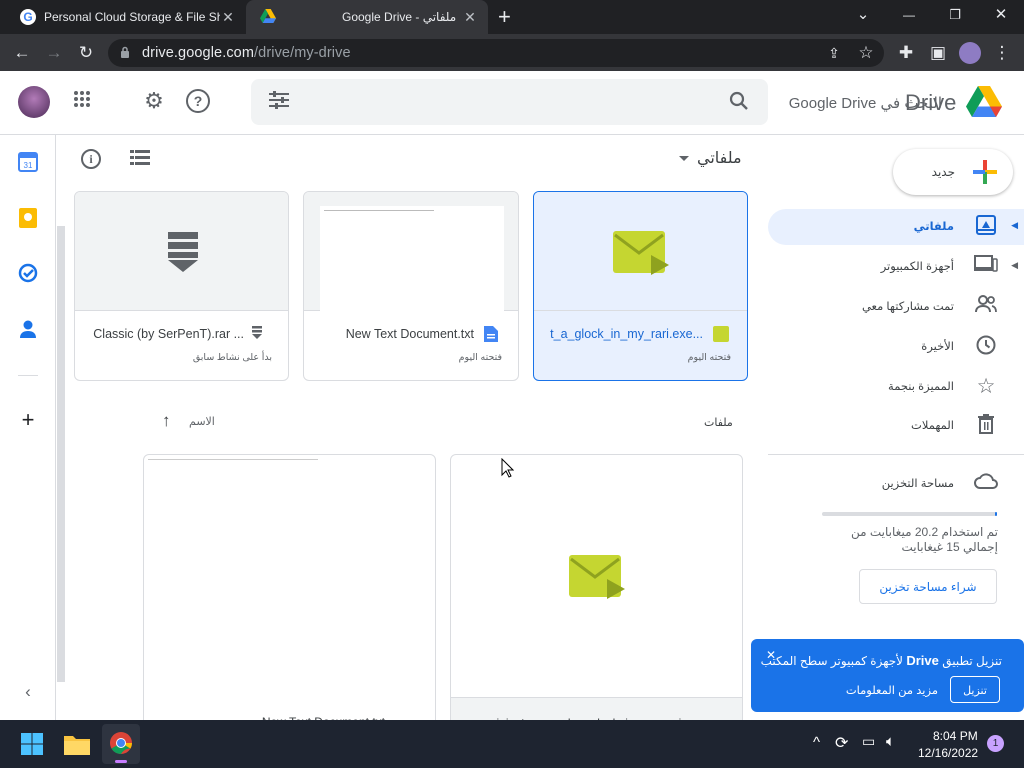 Image resolution: width=1024 pixels, height=768 pixels. What do you see at coordinates (508, 470) in the screenshot?
I see `mouse-cursor-icon` at bounding box center [508, 470].